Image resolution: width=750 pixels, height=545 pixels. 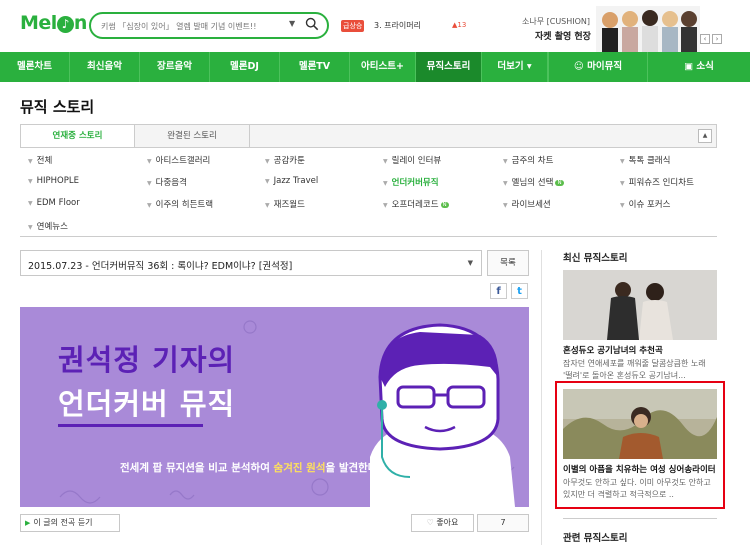 I want to click on nav-genre-music: 장르음악, so click(x=175, y=67).